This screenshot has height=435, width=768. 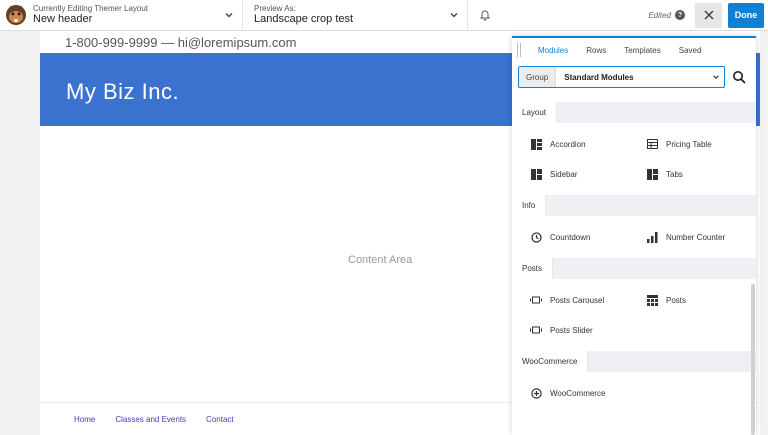 What do you see at coordinates (15, 15) in the screenshot?
I see `beaver-builder-logo-icon` at bounding box center [15, 15].